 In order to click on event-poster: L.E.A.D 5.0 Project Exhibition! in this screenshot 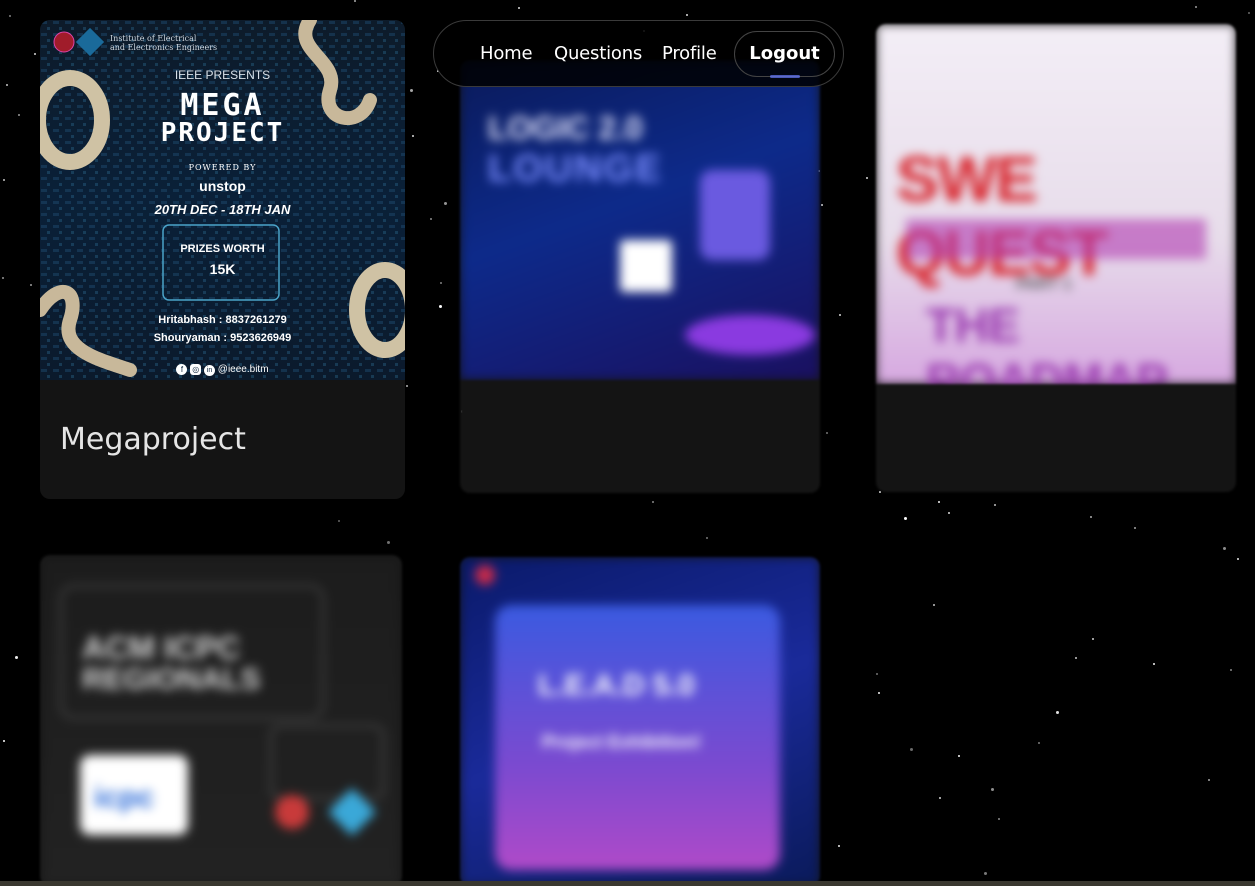, I will do `click(640, 721)`.